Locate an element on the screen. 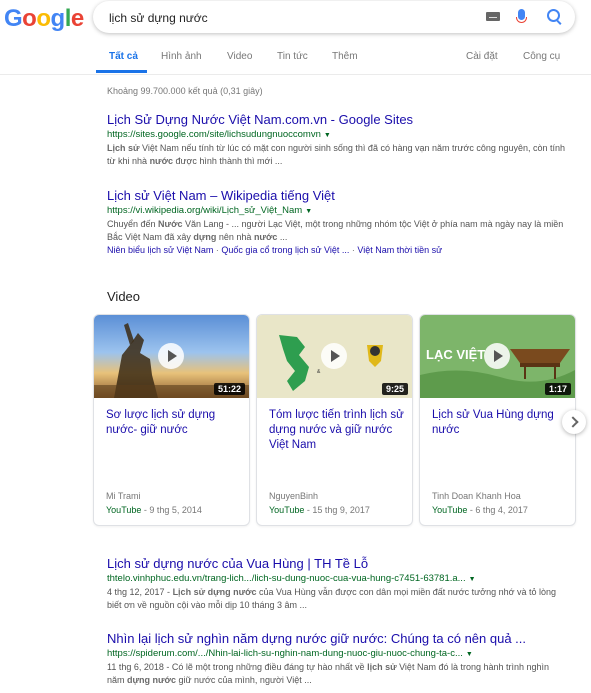  search-box is located at coordinates (334, 17).